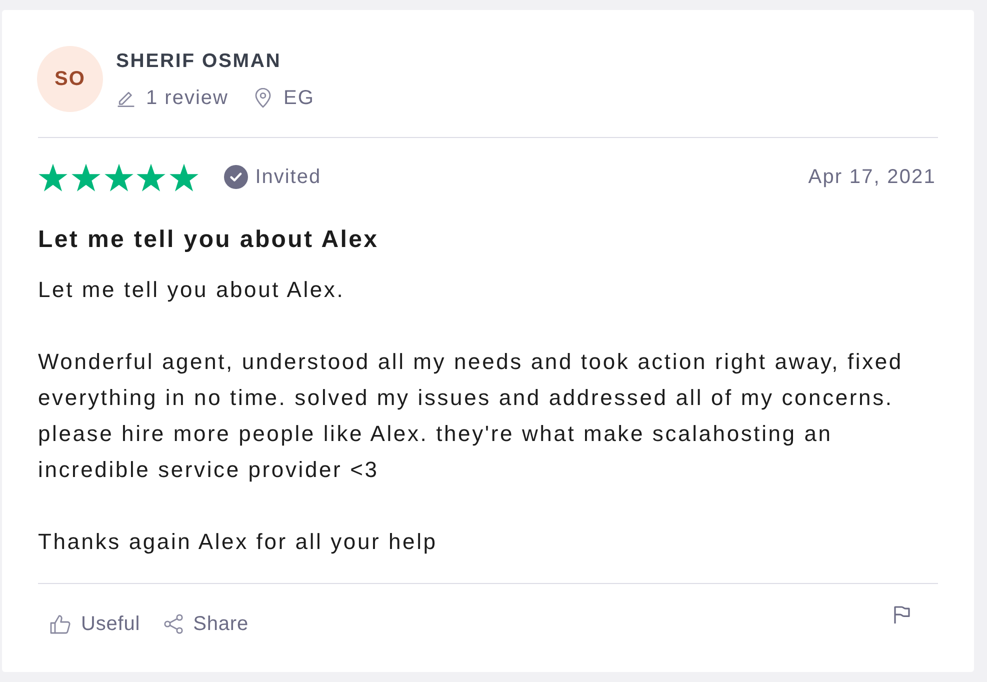 The height and width of the screenshot is (682, 987). I want to click on useful-button: Useful, so click(95, 624).